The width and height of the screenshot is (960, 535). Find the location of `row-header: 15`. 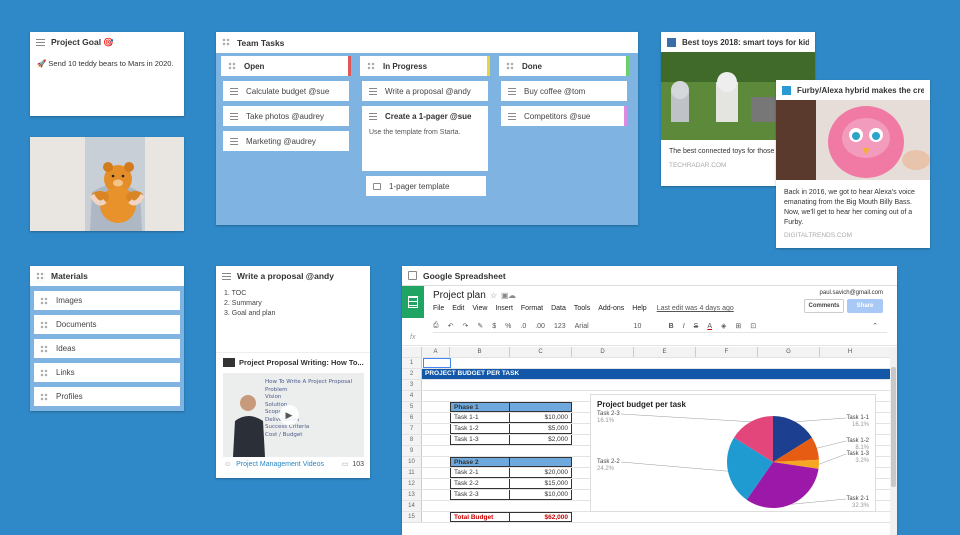

row-header: 15 is located at coordinates (412, 517).